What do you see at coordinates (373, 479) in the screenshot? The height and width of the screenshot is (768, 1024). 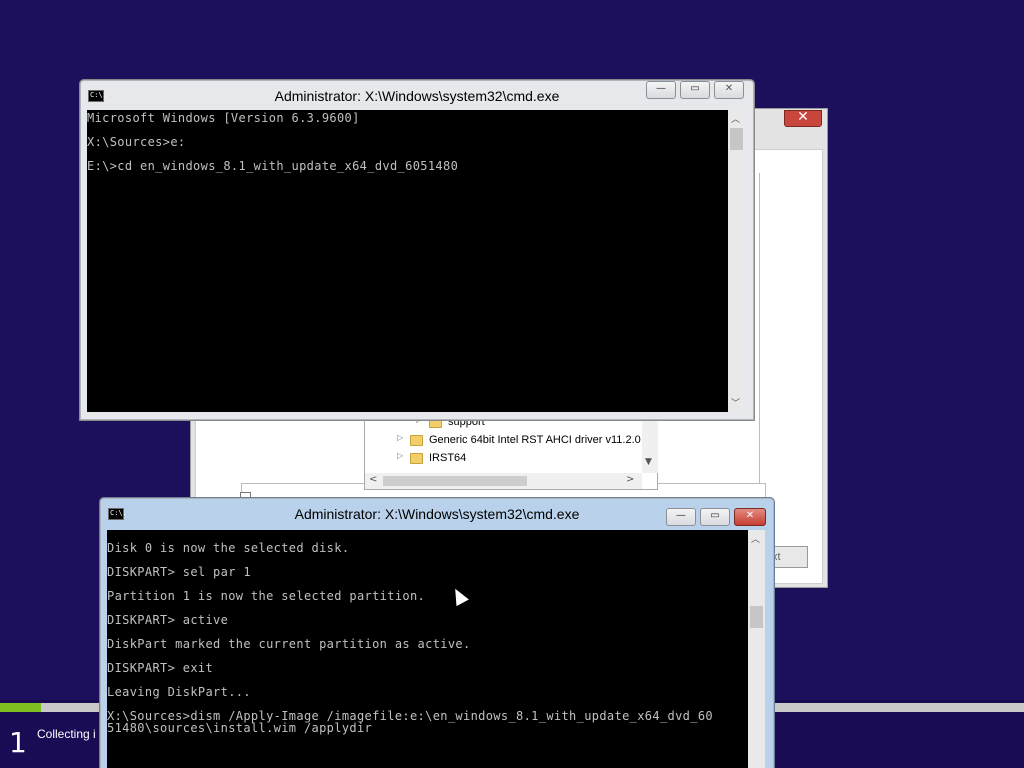 I see `scroll-left-icon: <` at bounding box center [373, 479].